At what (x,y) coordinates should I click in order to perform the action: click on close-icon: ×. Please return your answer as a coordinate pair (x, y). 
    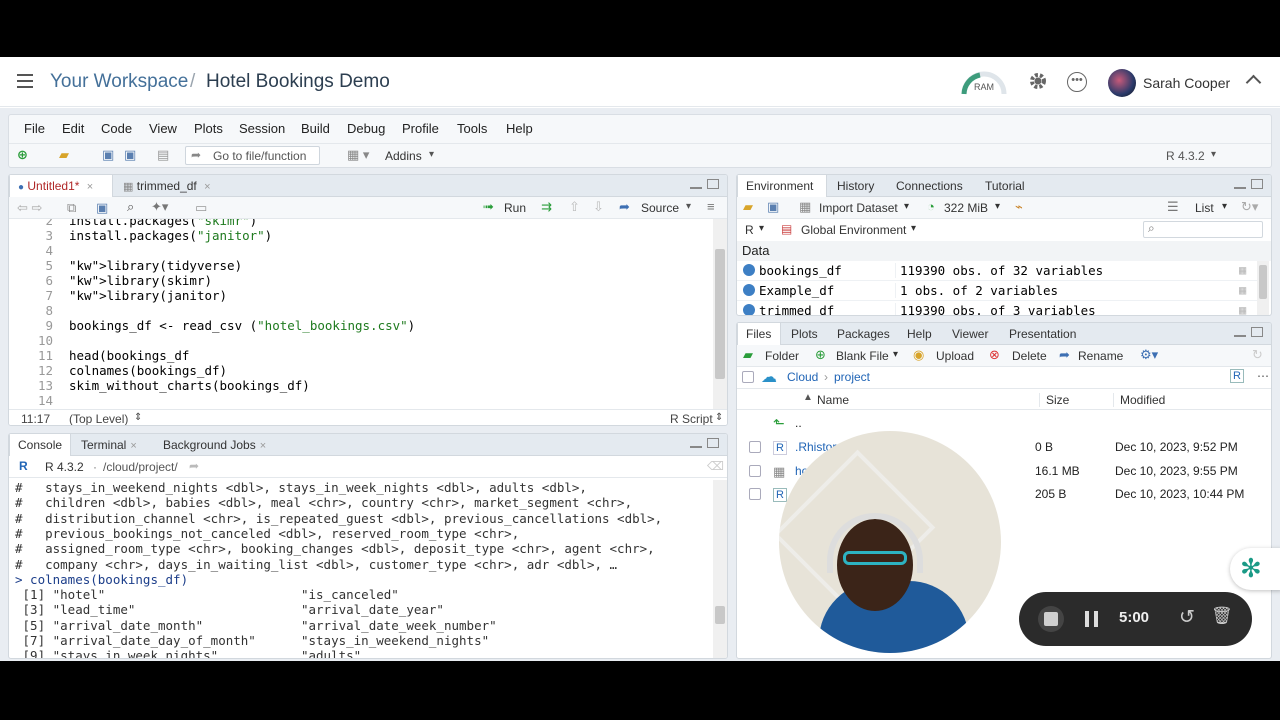
    Looking at the image, I should click on (263, 446).